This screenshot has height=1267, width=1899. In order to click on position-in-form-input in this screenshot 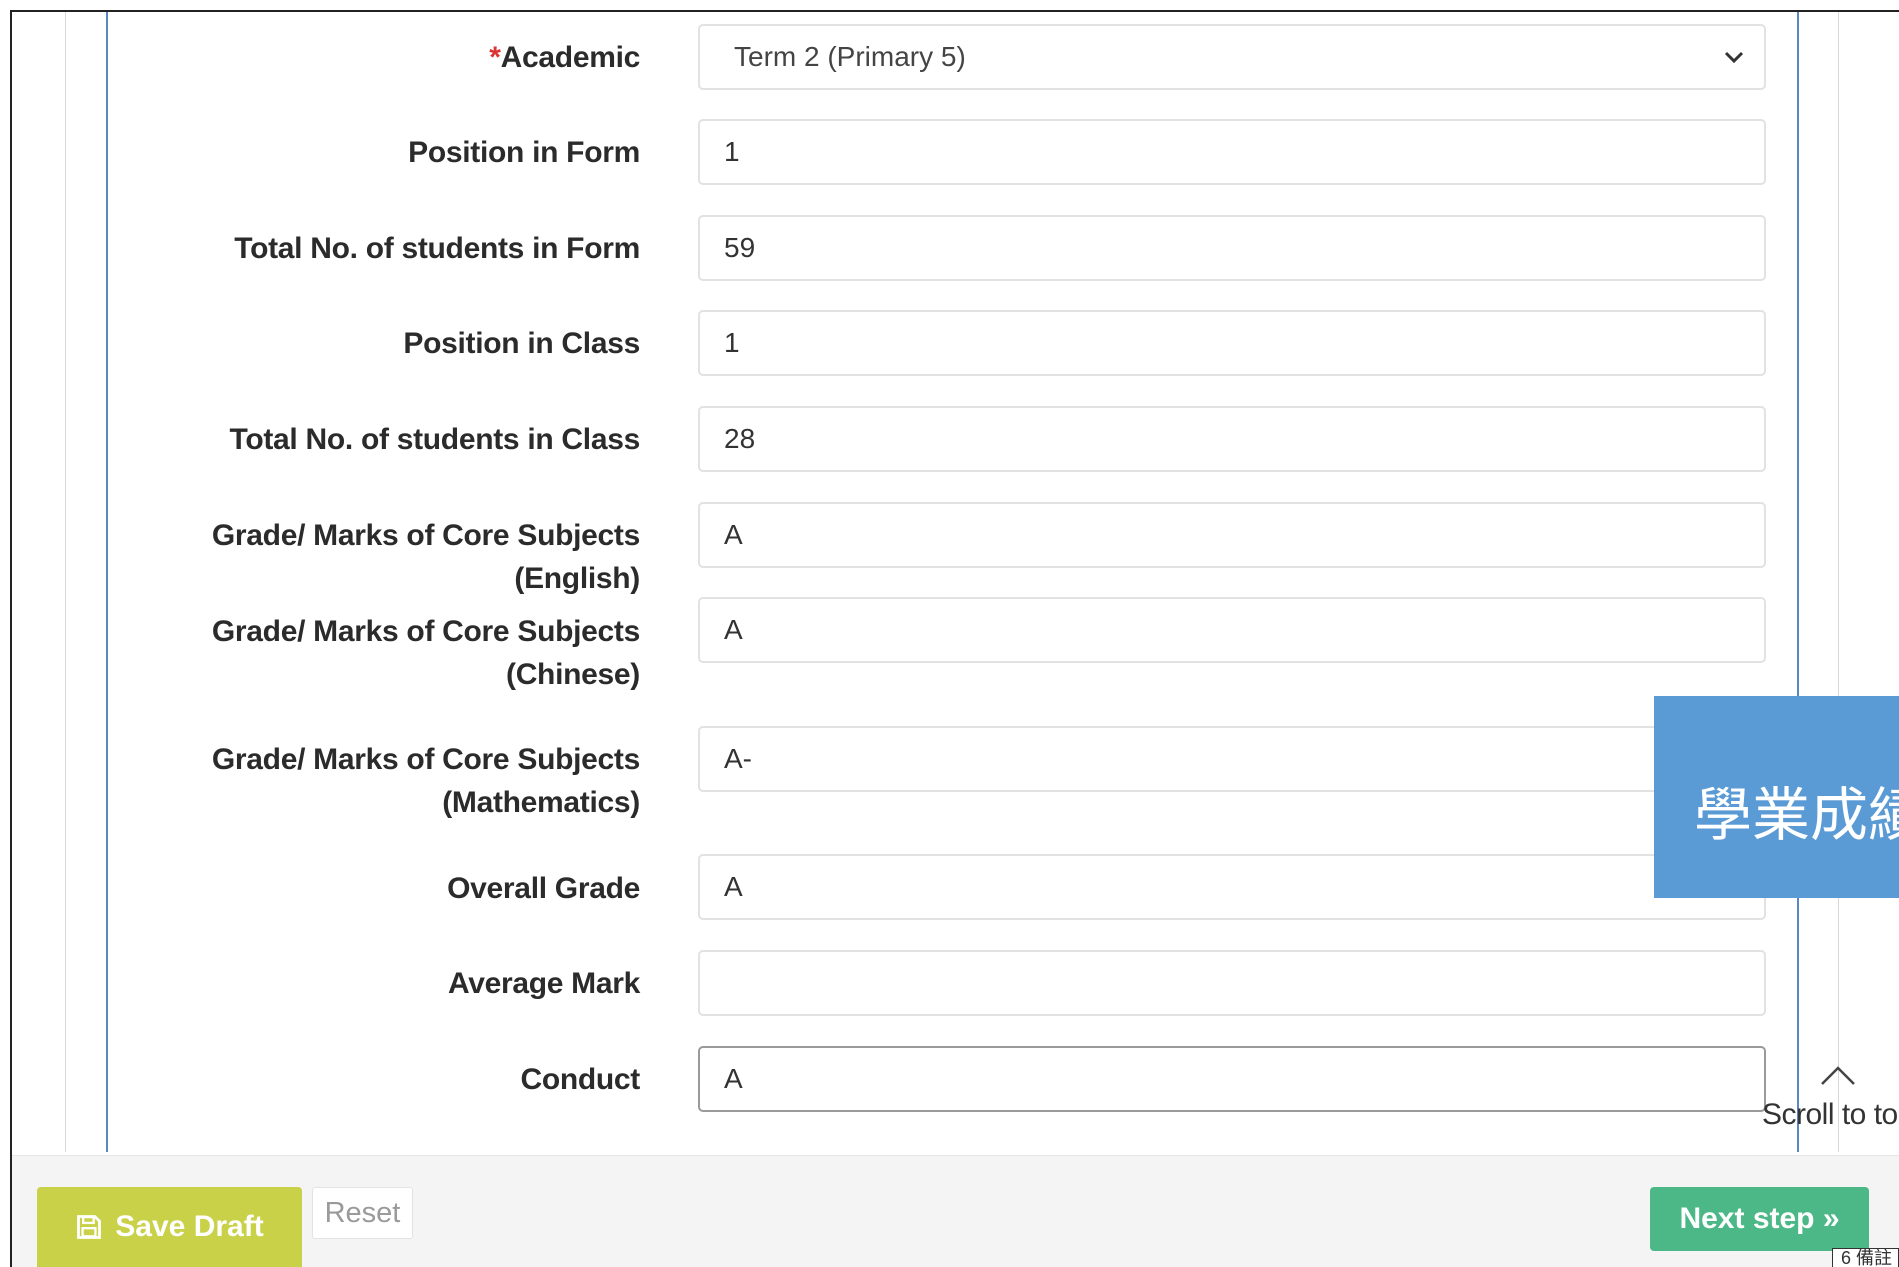, I will do `click(1232, 152)`.